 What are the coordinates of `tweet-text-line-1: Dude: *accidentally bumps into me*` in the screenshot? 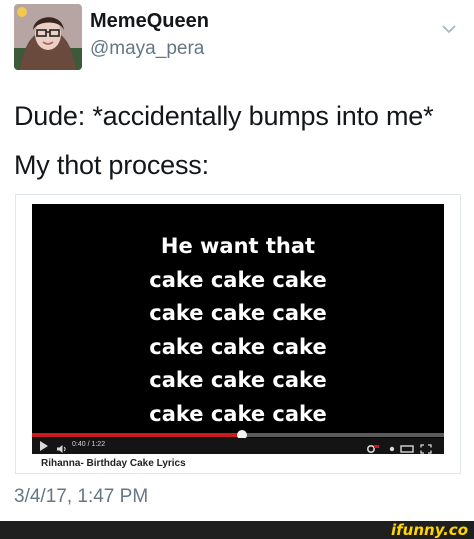 It's located at (224, 116).